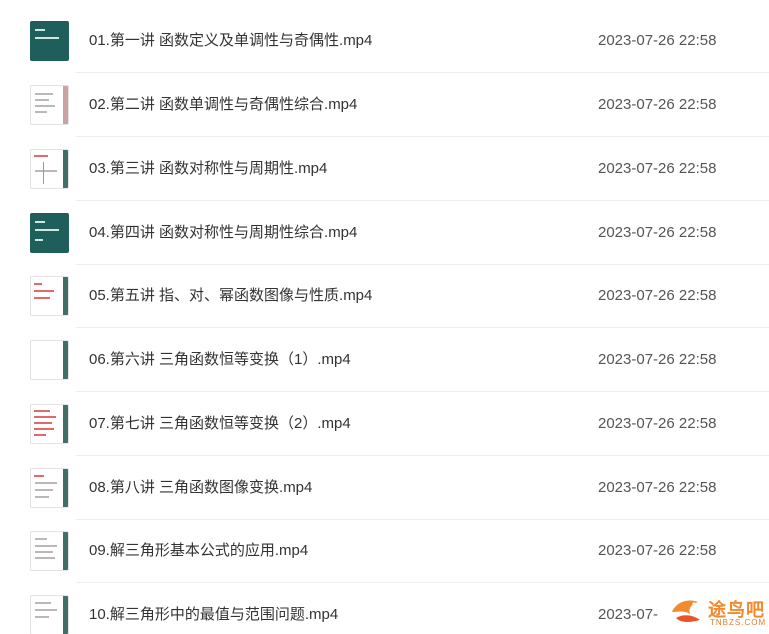 The width and height of the screenshot is (769, 634). What do you see at coordinates (686, 611) in the screenshot?
I see `bird-logo-icon` at bounding box center [686, 611].